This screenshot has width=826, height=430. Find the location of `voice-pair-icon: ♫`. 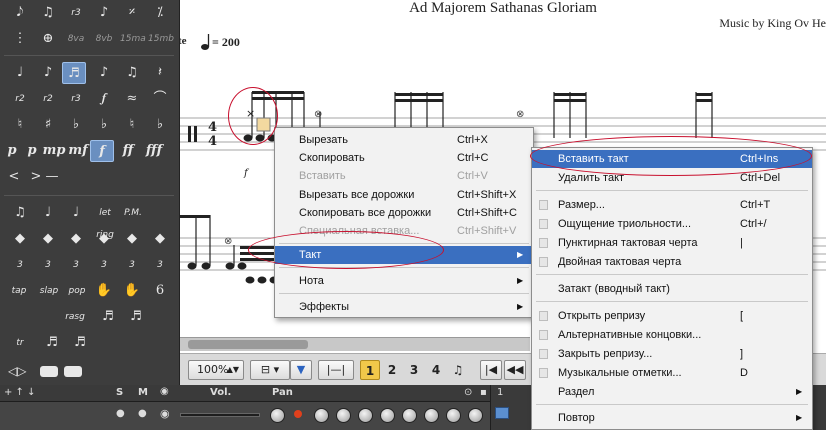

voice-pair-icon: ♫ is located at coordinates (458, 370).